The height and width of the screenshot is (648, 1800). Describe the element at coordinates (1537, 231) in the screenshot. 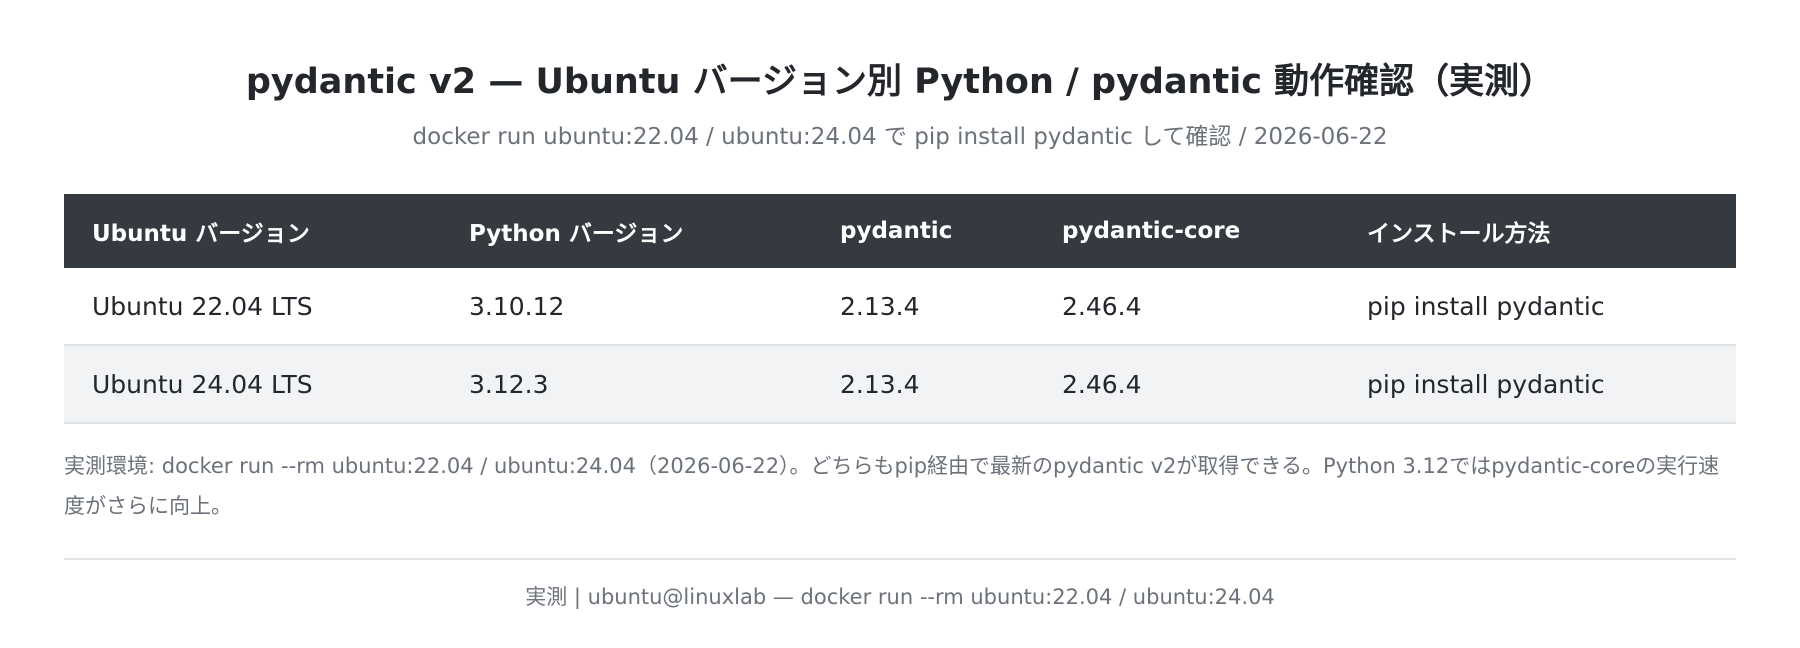

I see `column-header-install-method: インストール方法` at that location.